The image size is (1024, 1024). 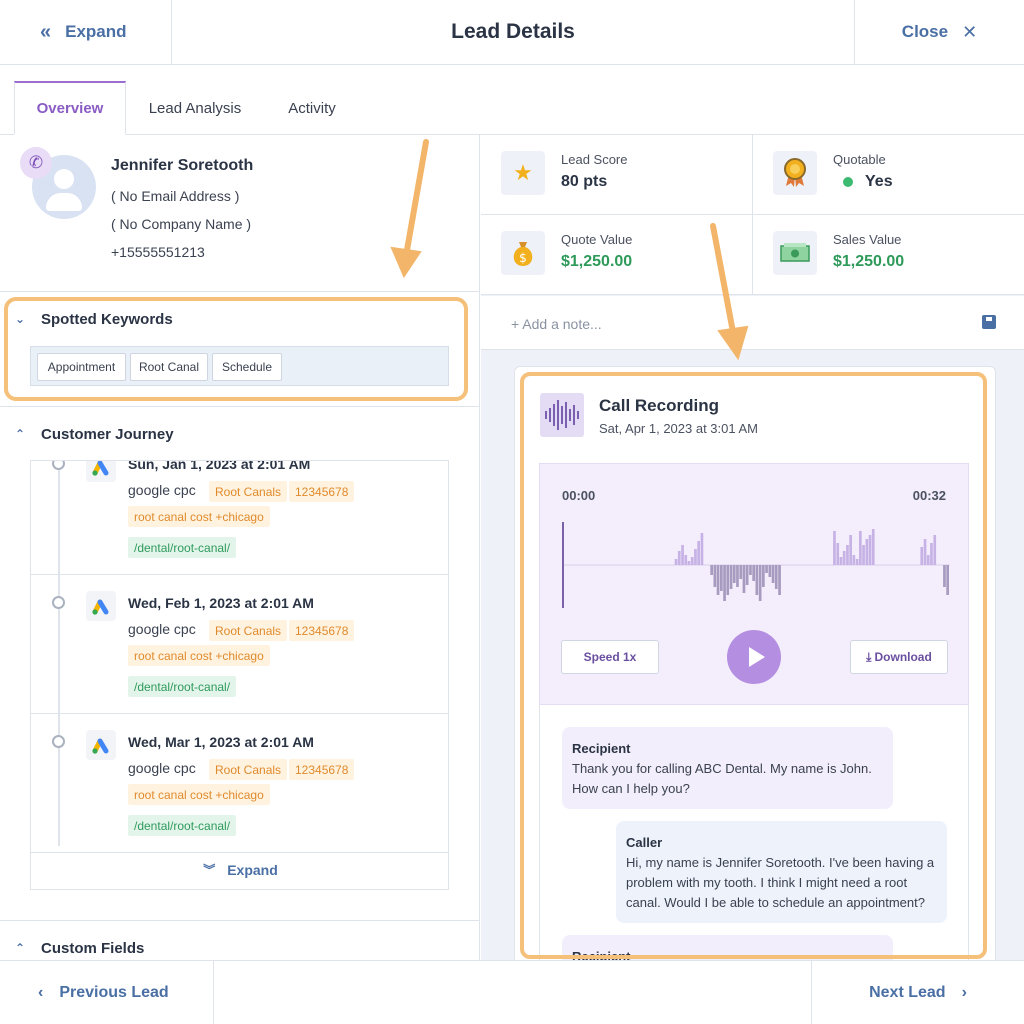 I want to click on next-lead-button: Next Lead ›, so click(x=917, y=992).